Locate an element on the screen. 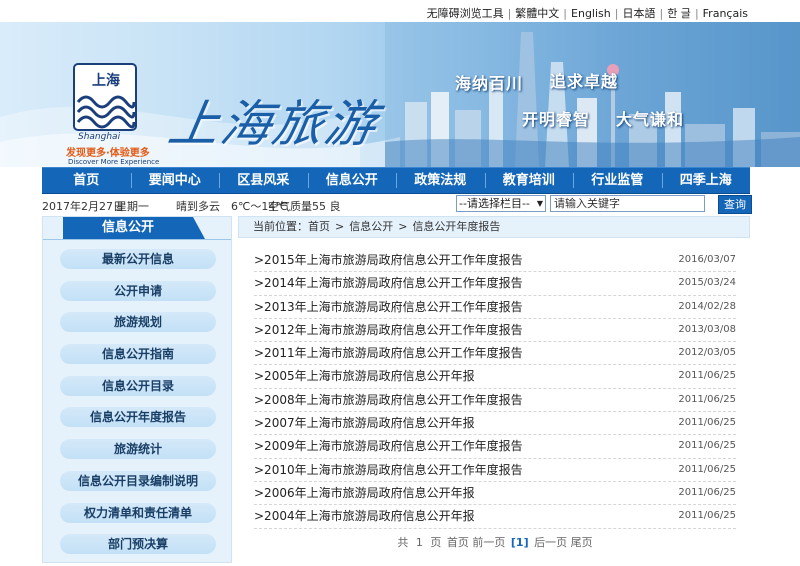 This screenshot has height=566, width=800. list-item: >2012年上海市旅游局政府信息公开工作年度报告 2013/03/08 is located at coordinates (495, 331).